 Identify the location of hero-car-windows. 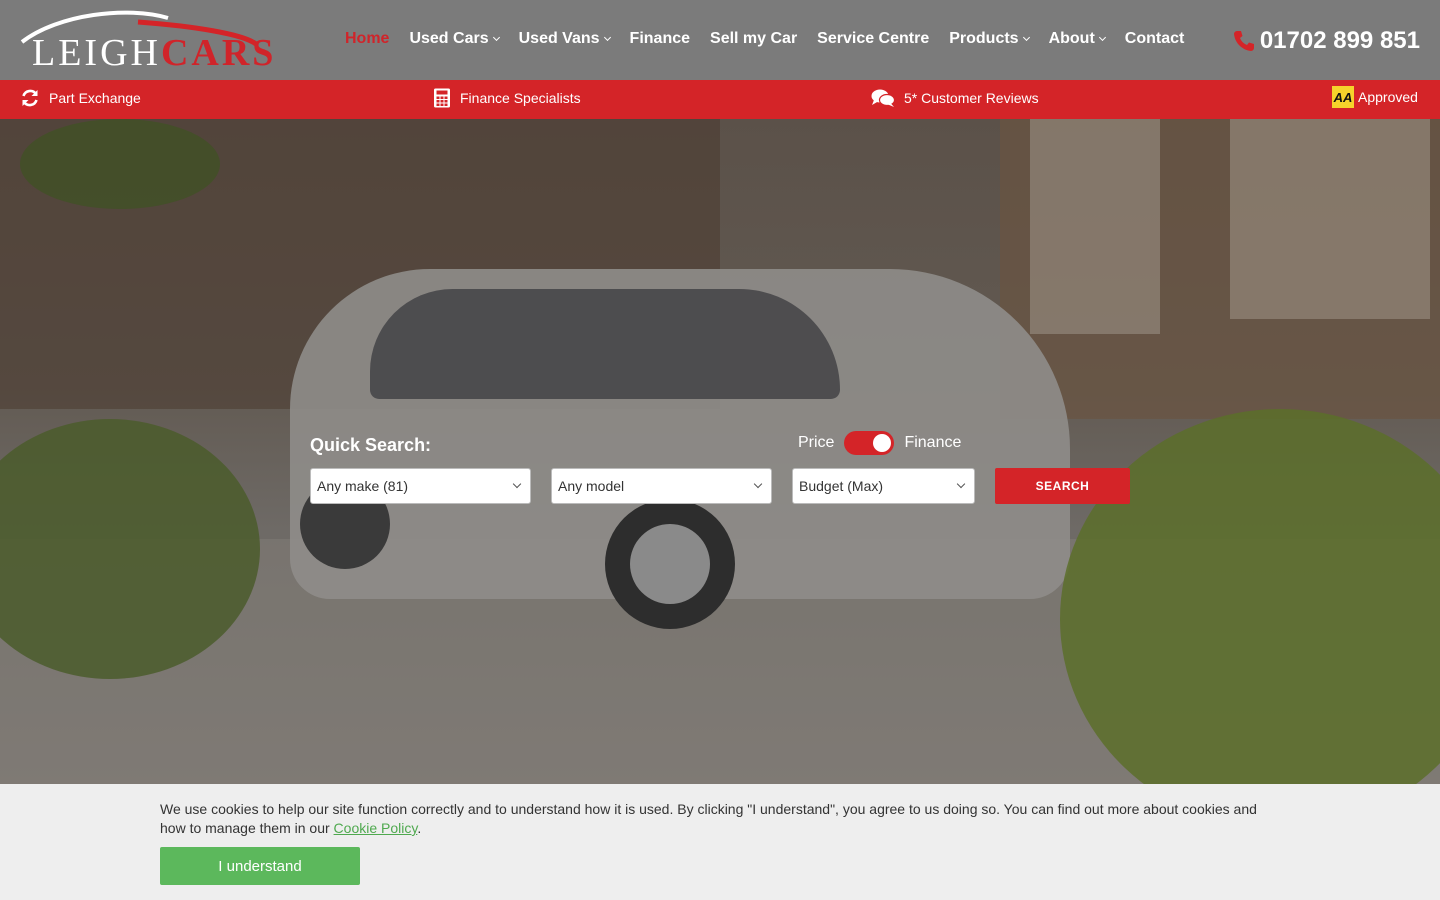
(605, 344).